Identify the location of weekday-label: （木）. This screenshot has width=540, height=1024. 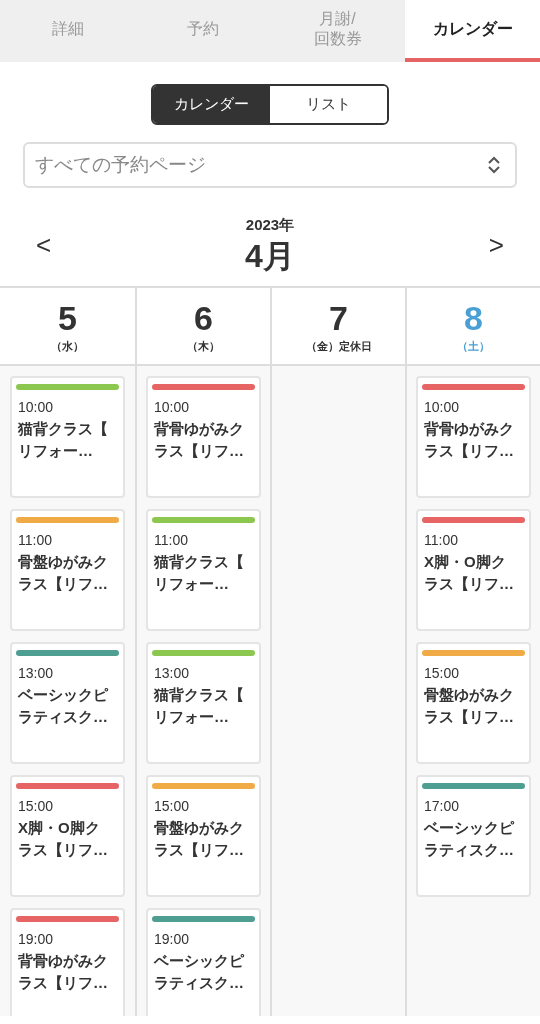
(203, 346).